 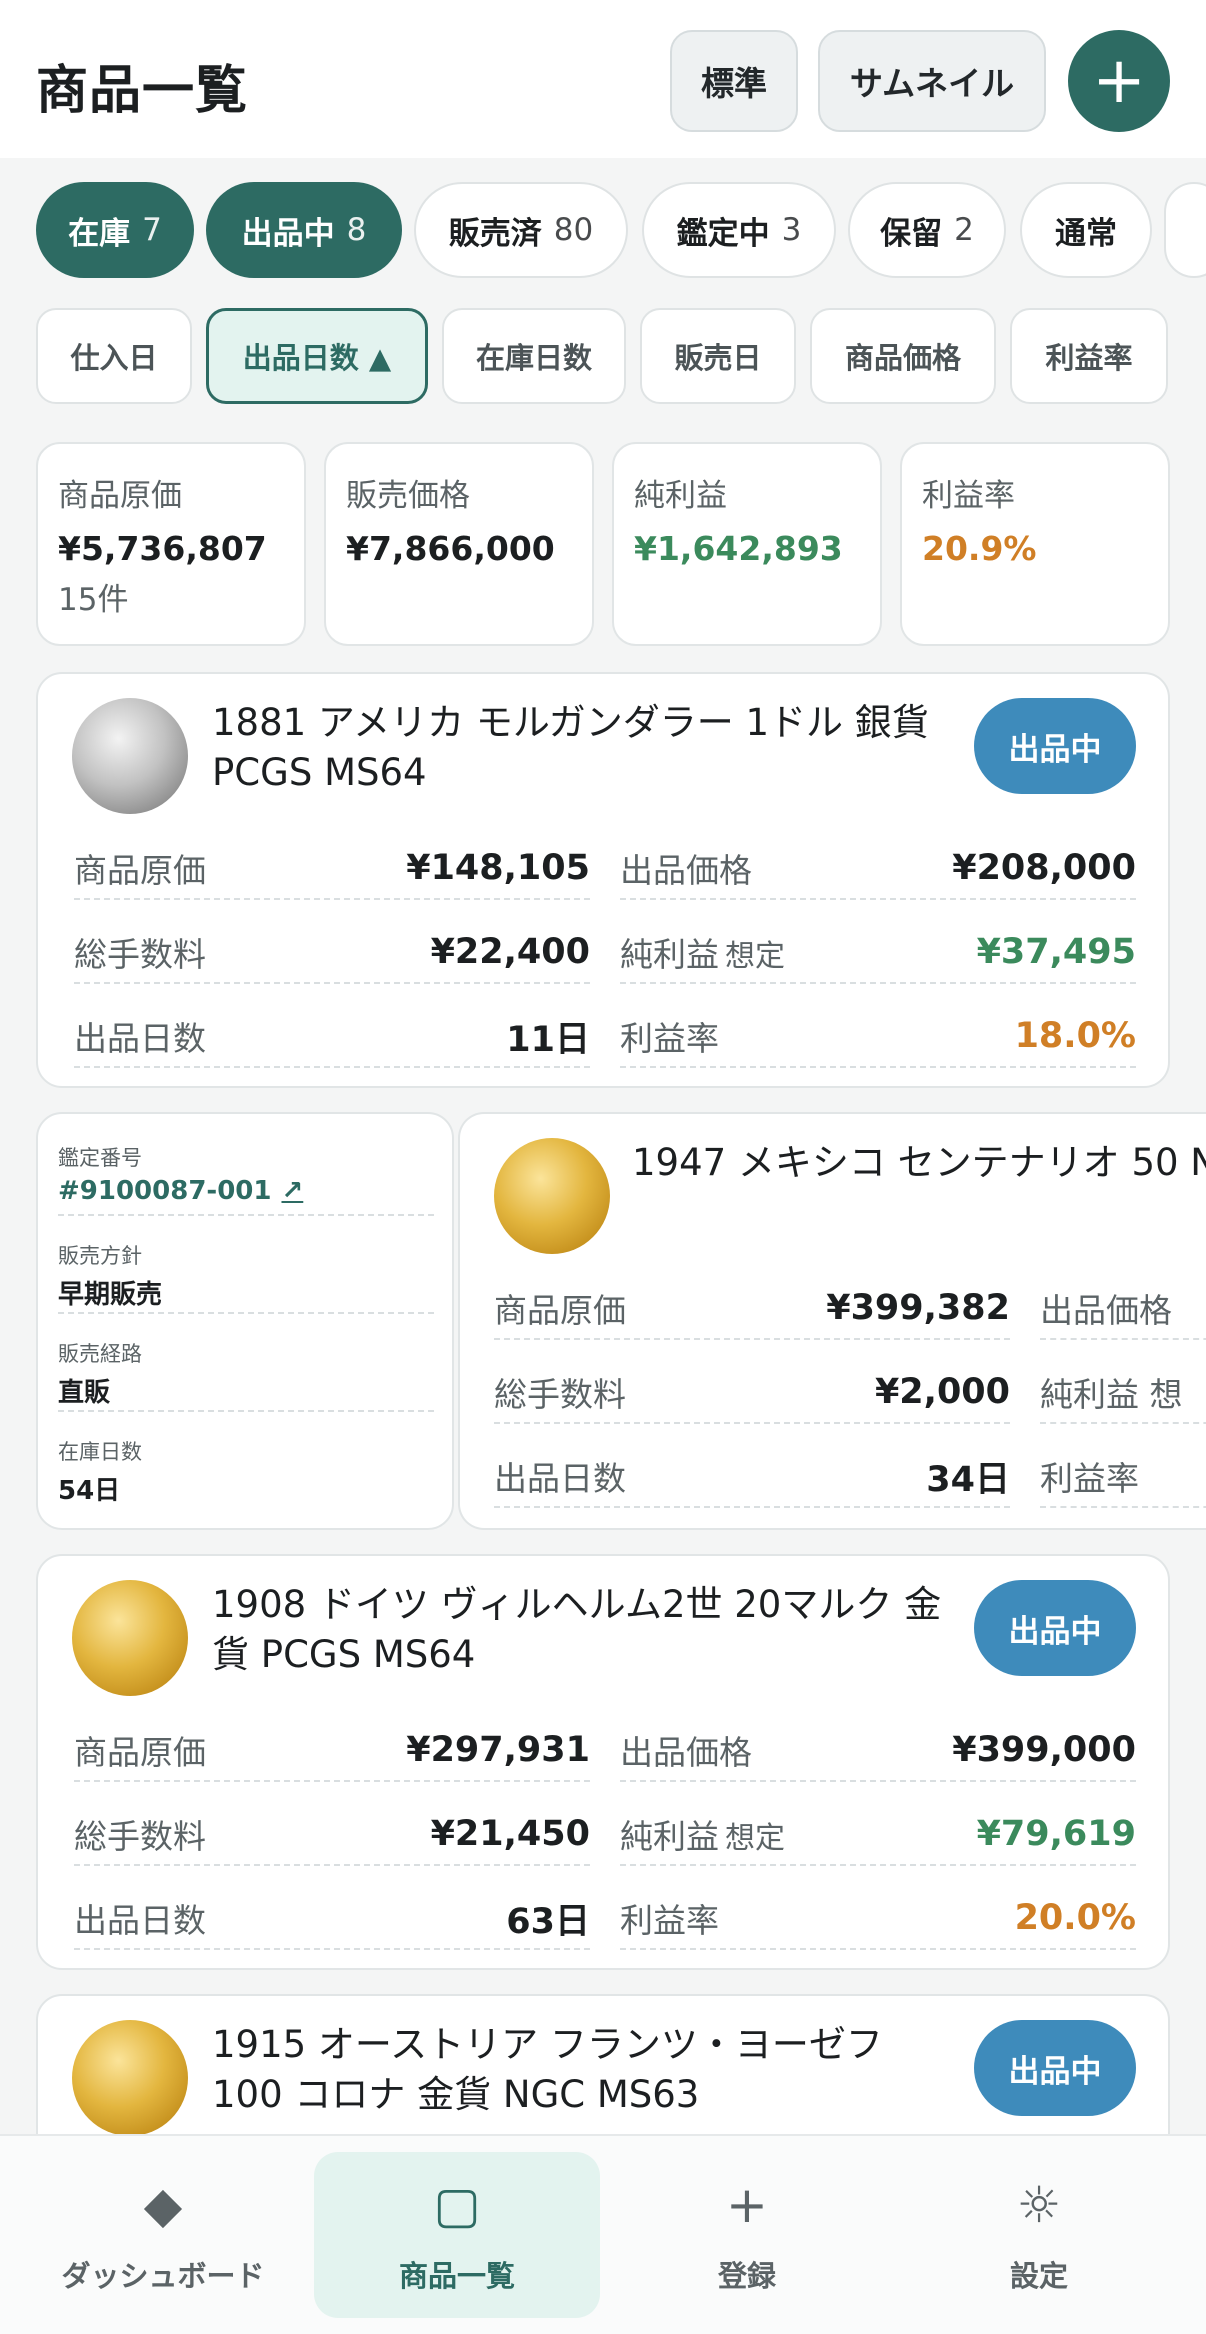 What do you see at coordinates (1123, 1393) in the screenshot?
I see `profit-row: 純利益 想` at bounding box center [1123, 1393].